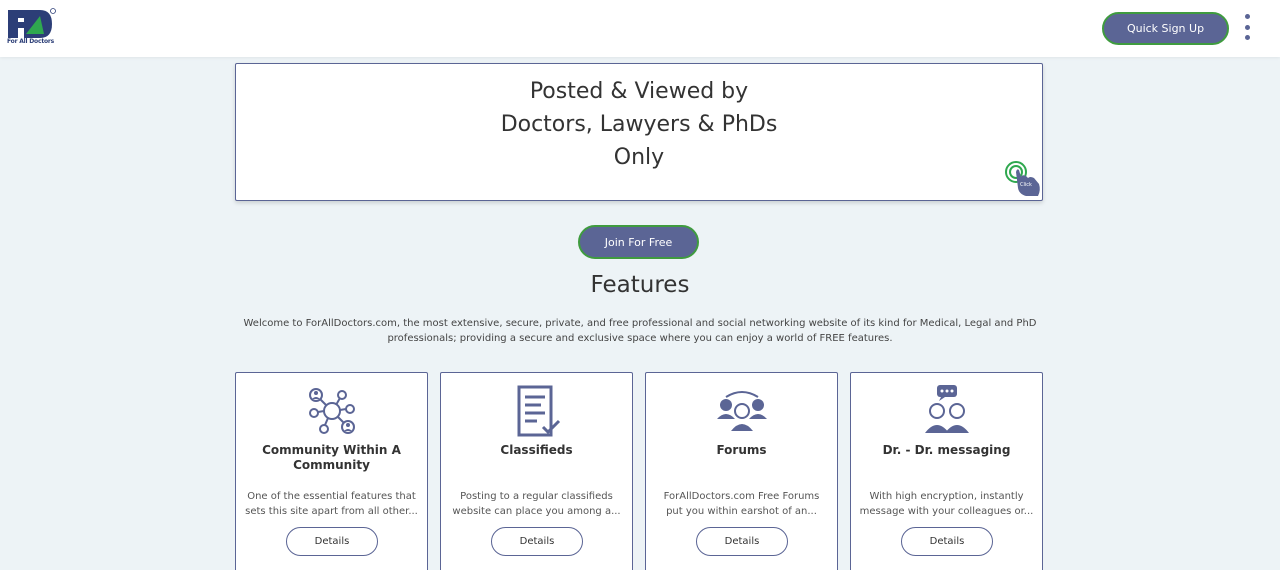 This screenshot has height=570, width=1280. I want to click on feature-card-title: Forums, so click(741, 450).